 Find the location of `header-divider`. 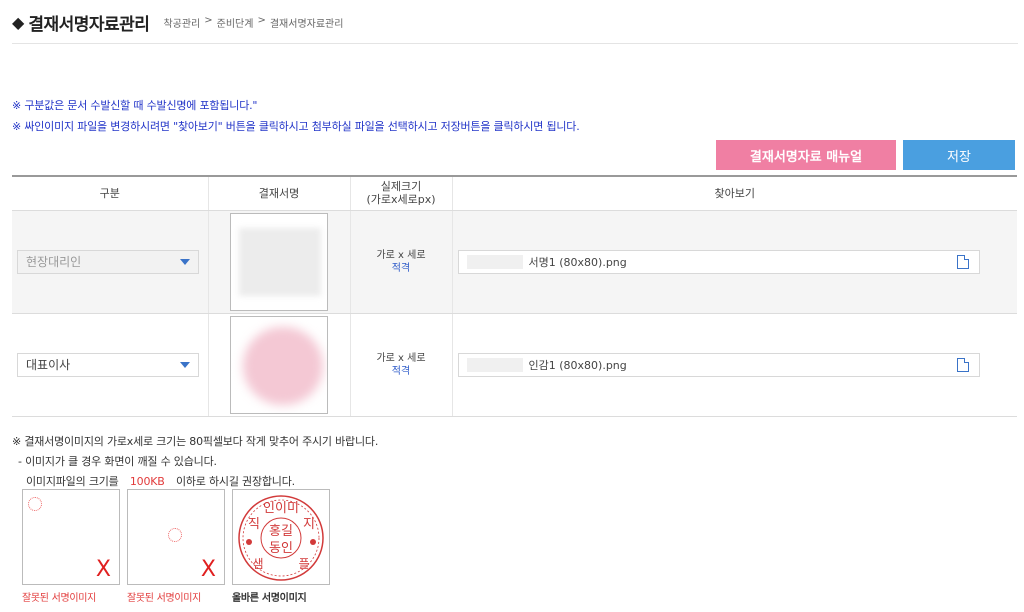

header-divider is located at coordinates (515, 43).